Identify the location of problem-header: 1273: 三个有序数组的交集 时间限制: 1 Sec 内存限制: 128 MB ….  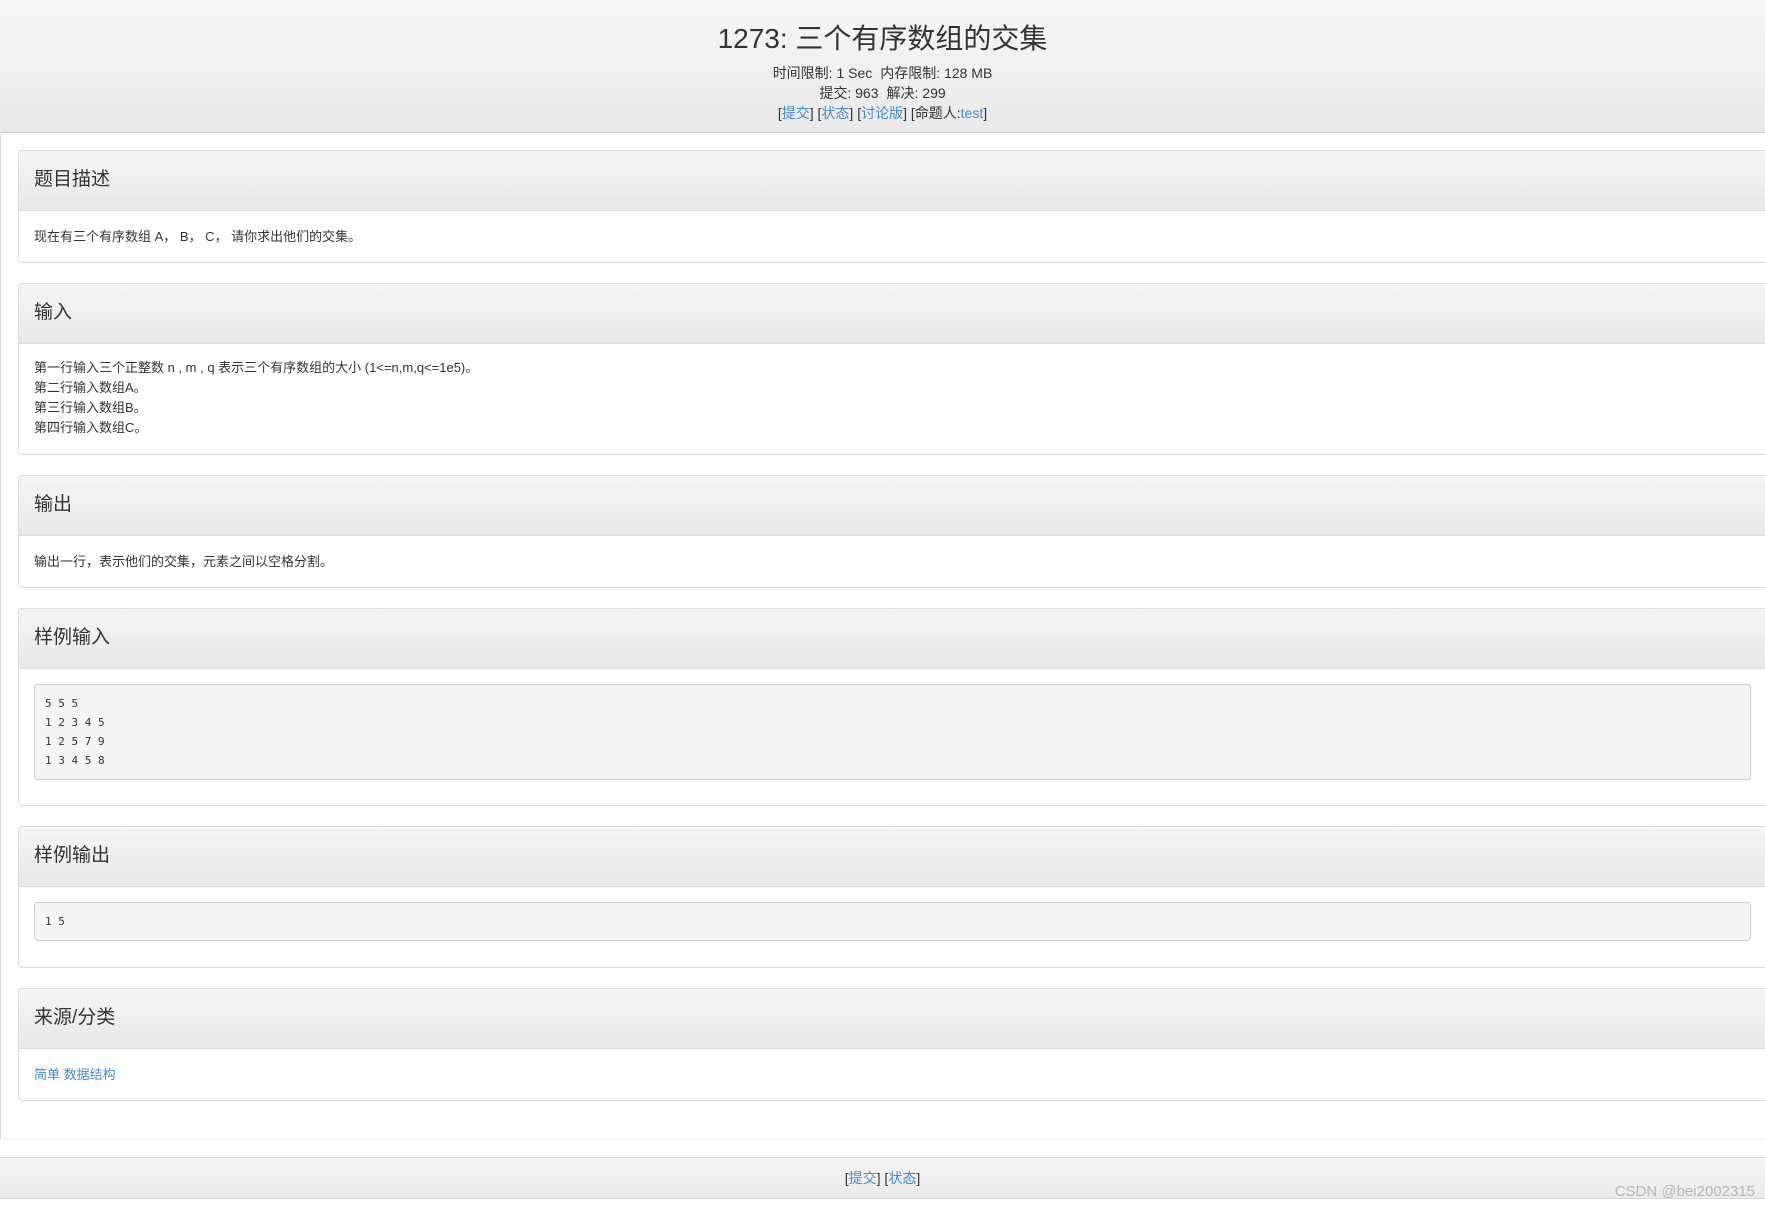
(882, 66).